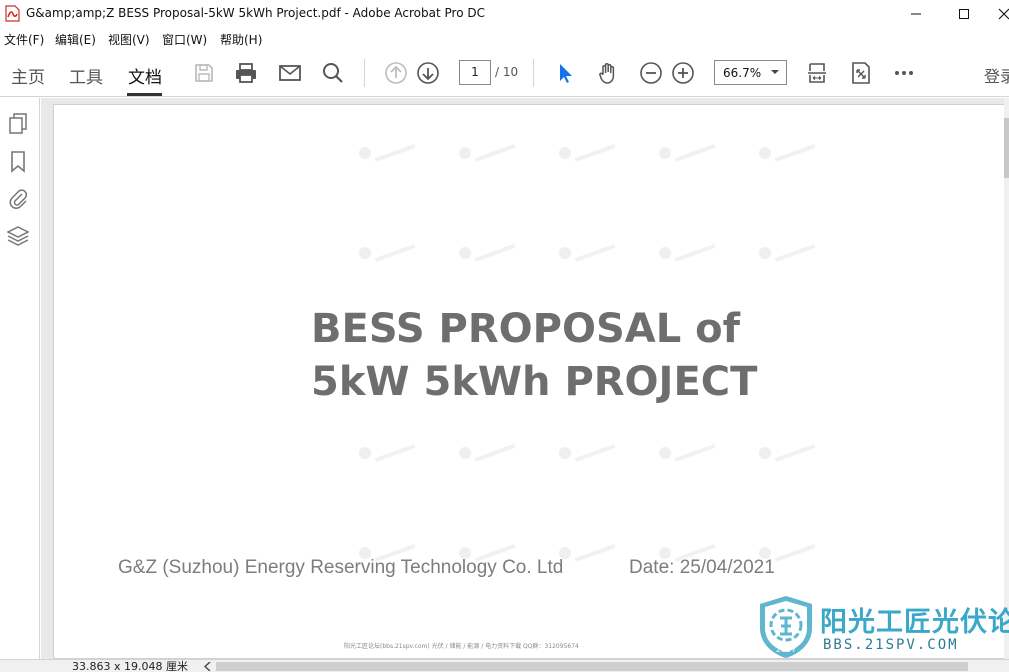 This screenshot has width=1009, height=672. Describe the element at coordinates (592, 666) in the screenshot. I see `horizontal-scrollbar` at that location.